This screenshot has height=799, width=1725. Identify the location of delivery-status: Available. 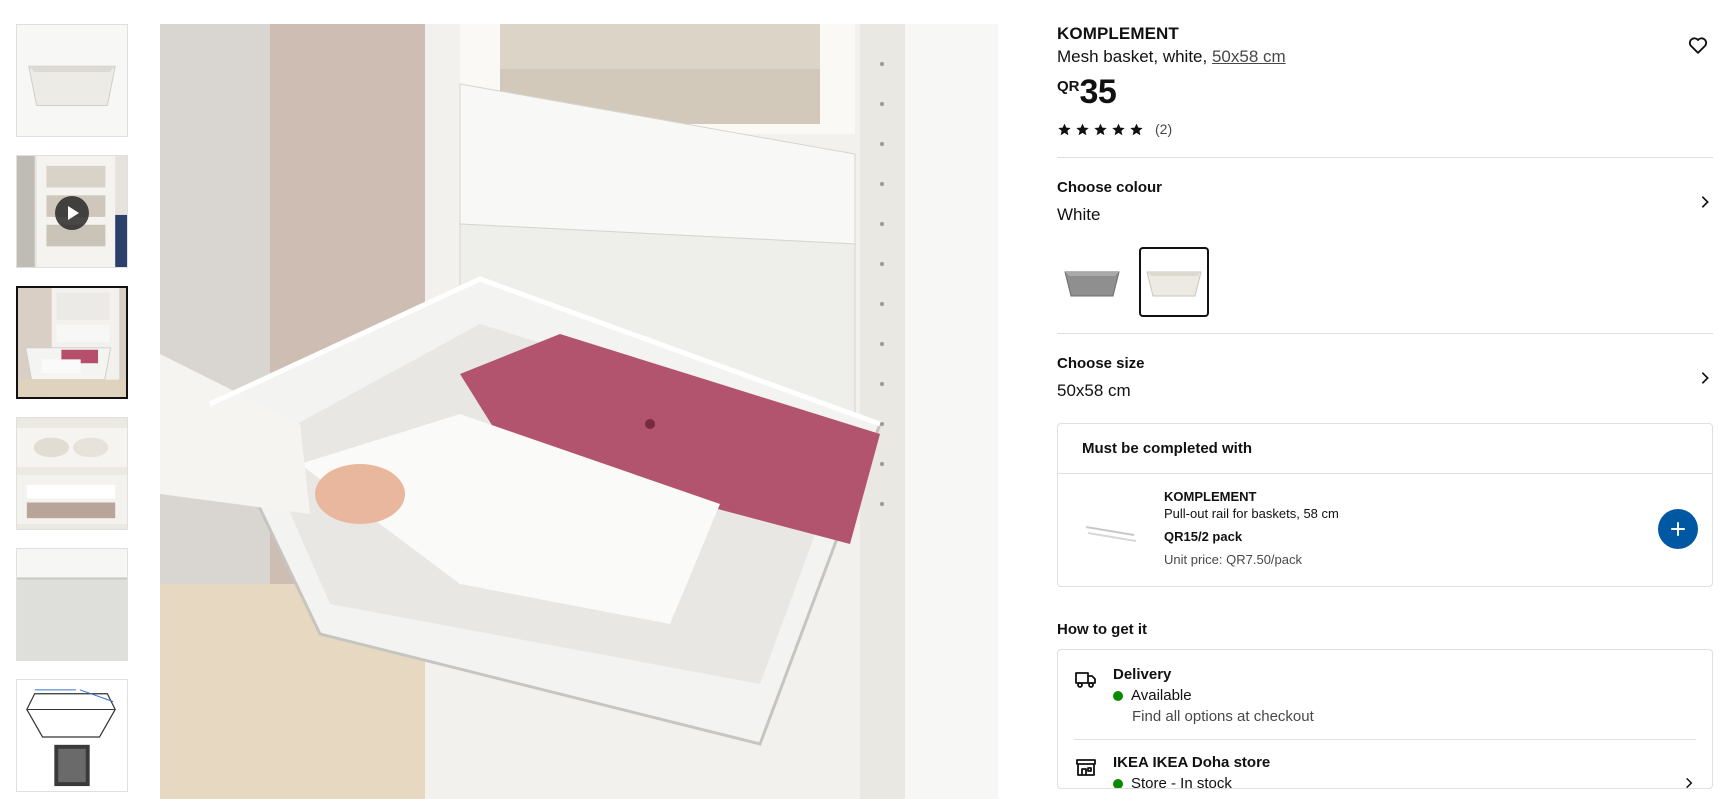
(1213, 695).